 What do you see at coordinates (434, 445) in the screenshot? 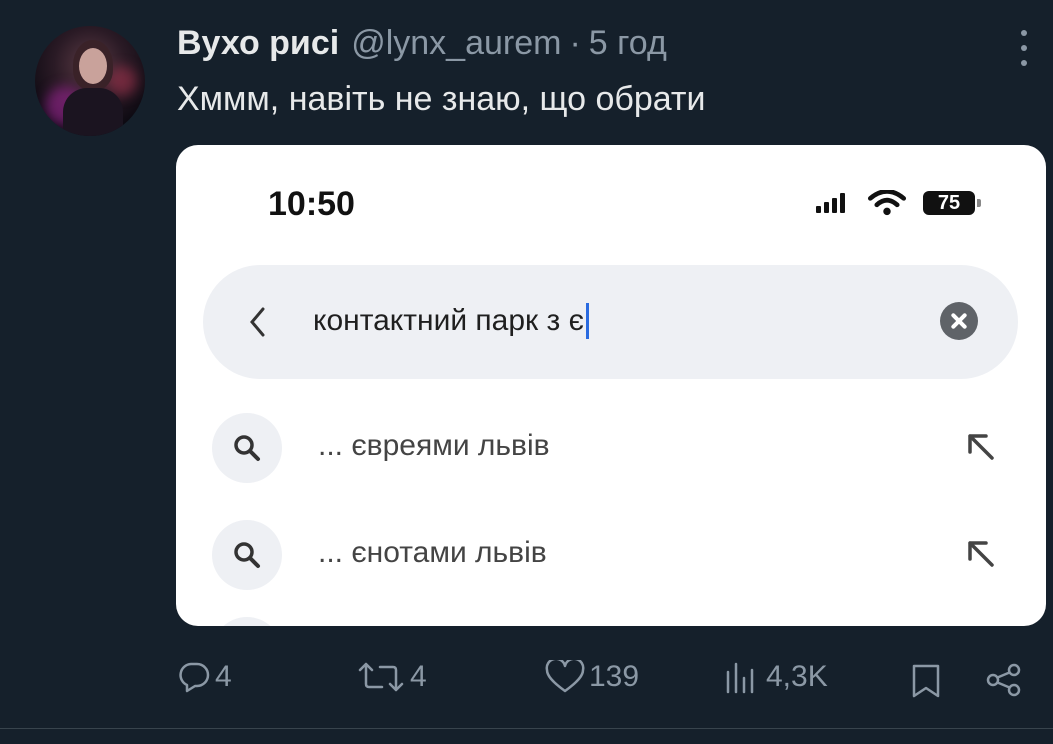
I see `suggestion-label: ... євреями львів` at bounding box center [434, 445].